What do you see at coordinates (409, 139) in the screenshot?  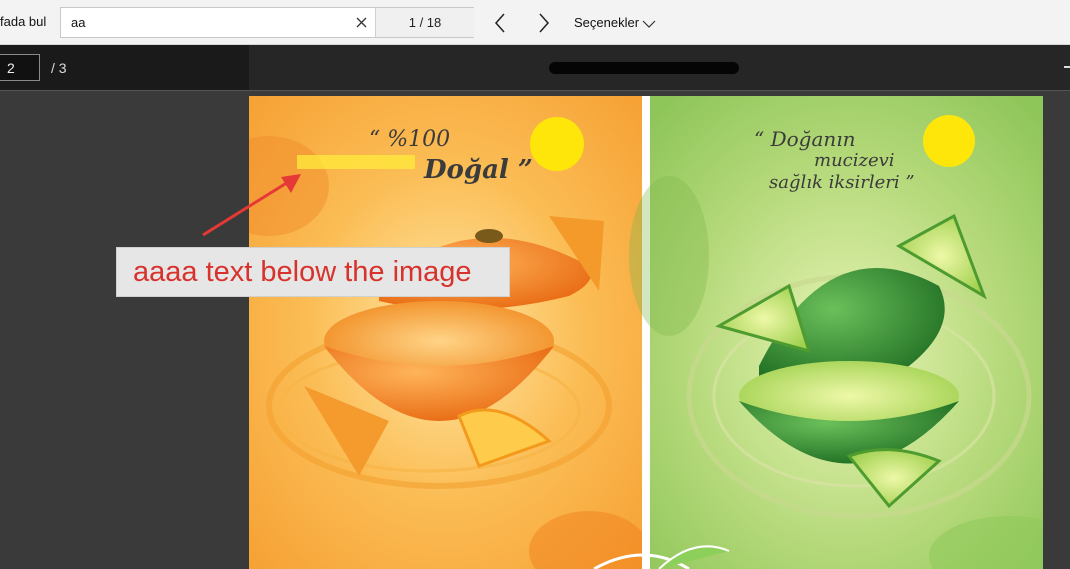 I see `left-panel-headline-1: “ %100` at bounding box center [409, 139].